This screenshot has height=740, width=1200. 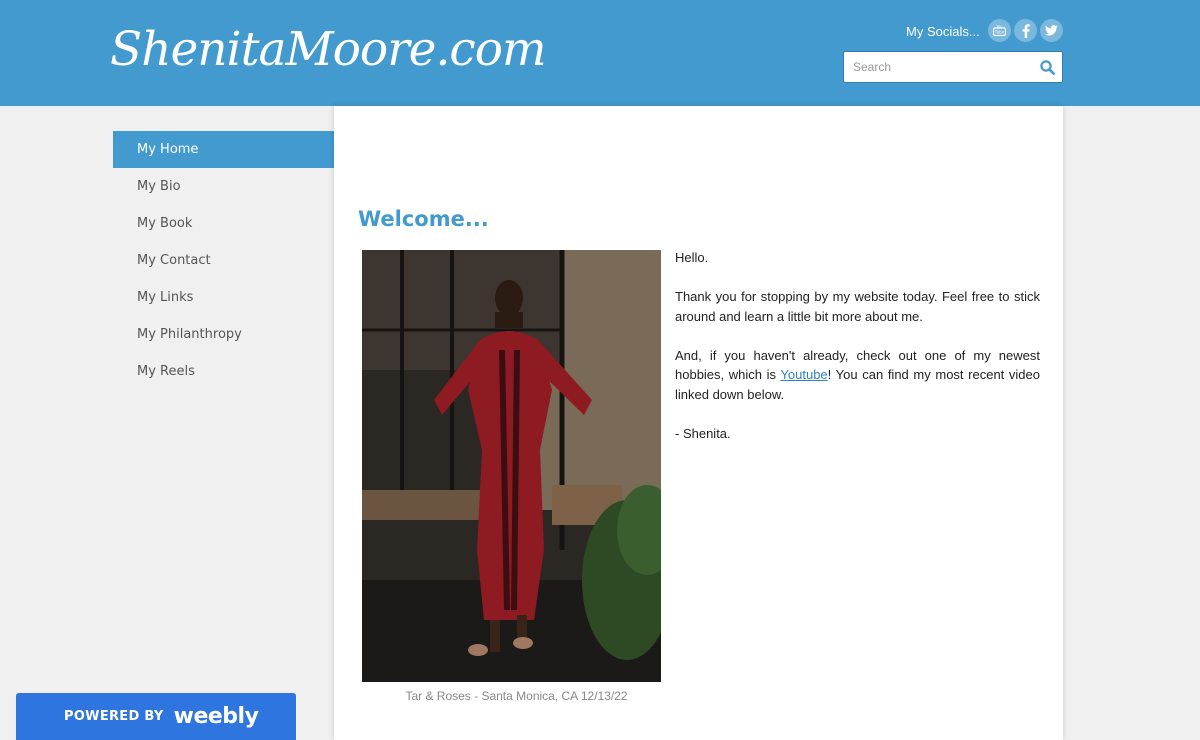 I want to click on search-box, so click(x=953, y=67).